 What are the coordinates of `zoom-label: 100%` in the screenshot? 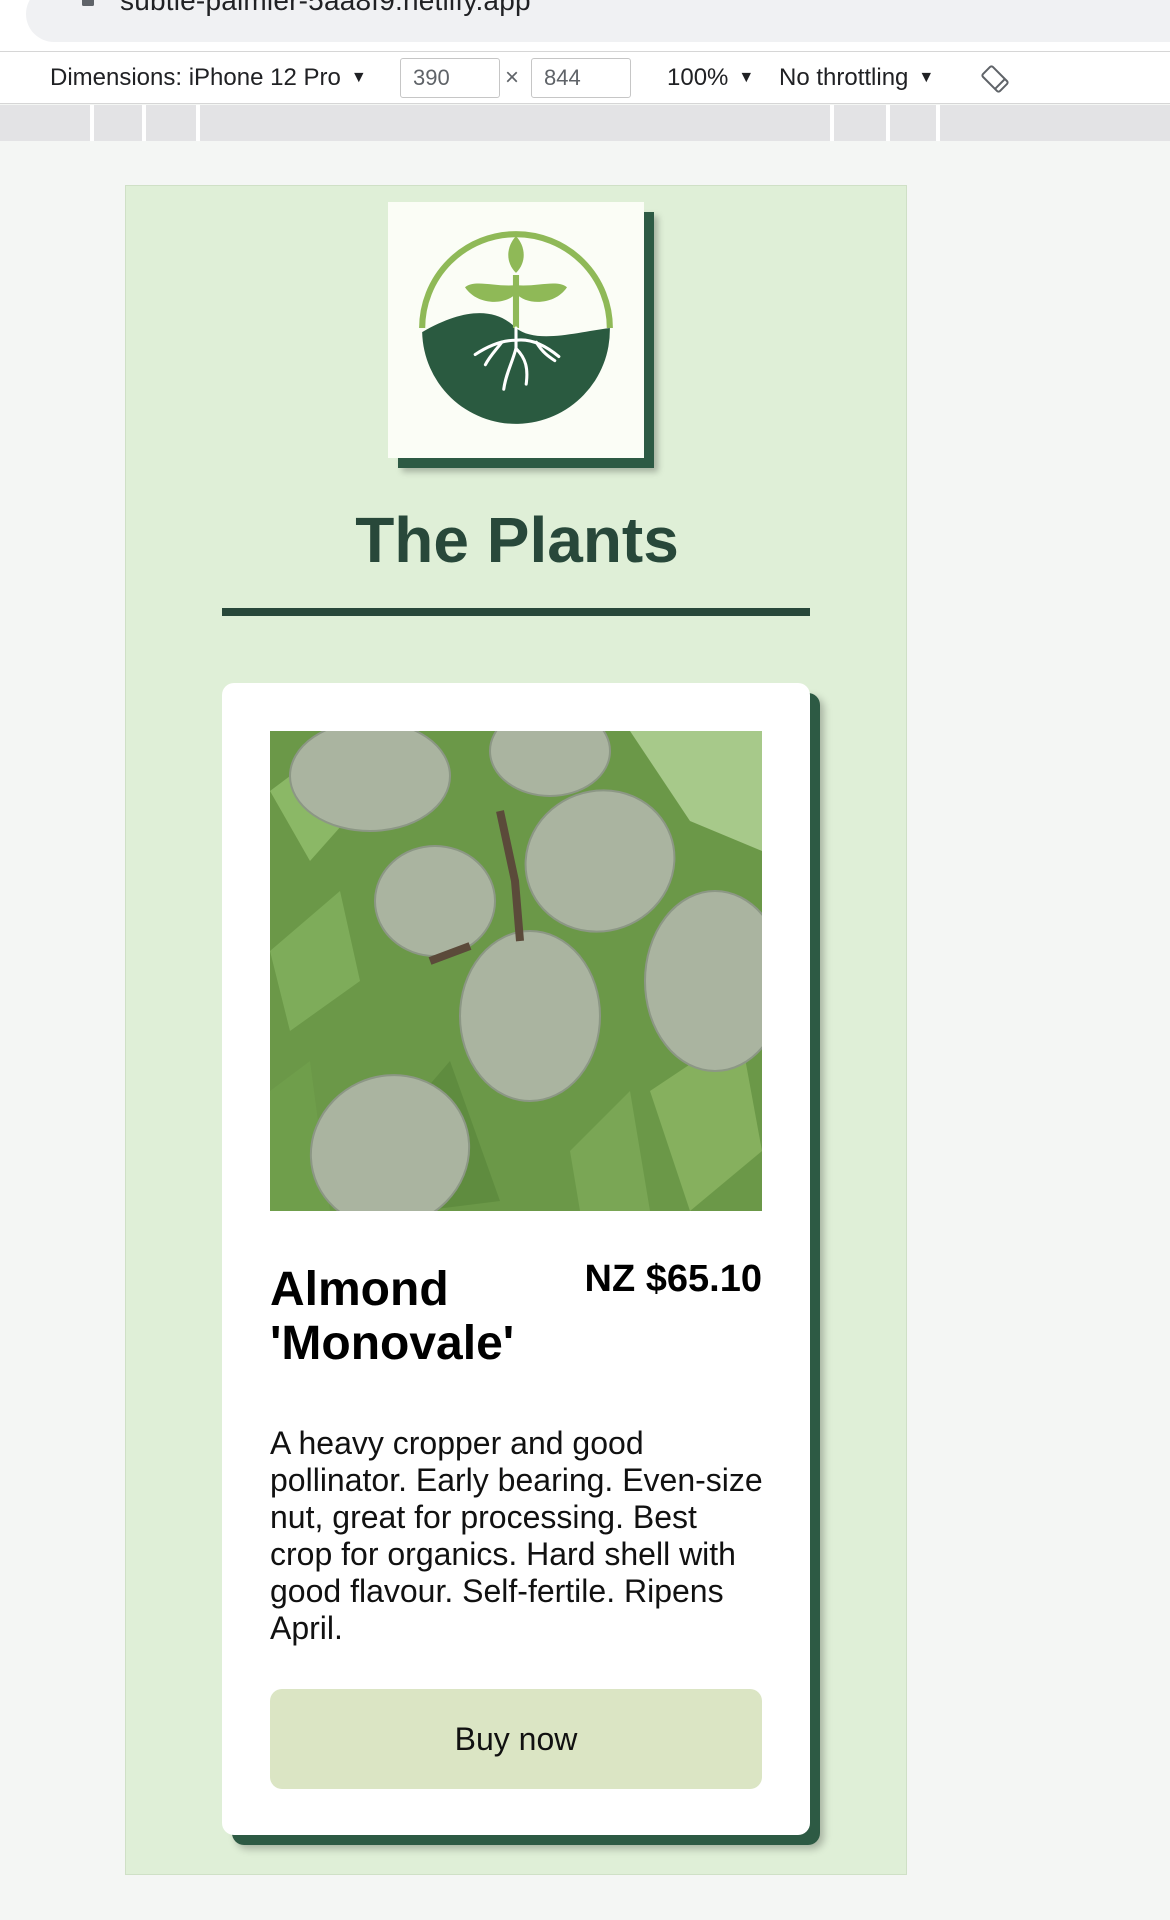 It's located at (698, 77).